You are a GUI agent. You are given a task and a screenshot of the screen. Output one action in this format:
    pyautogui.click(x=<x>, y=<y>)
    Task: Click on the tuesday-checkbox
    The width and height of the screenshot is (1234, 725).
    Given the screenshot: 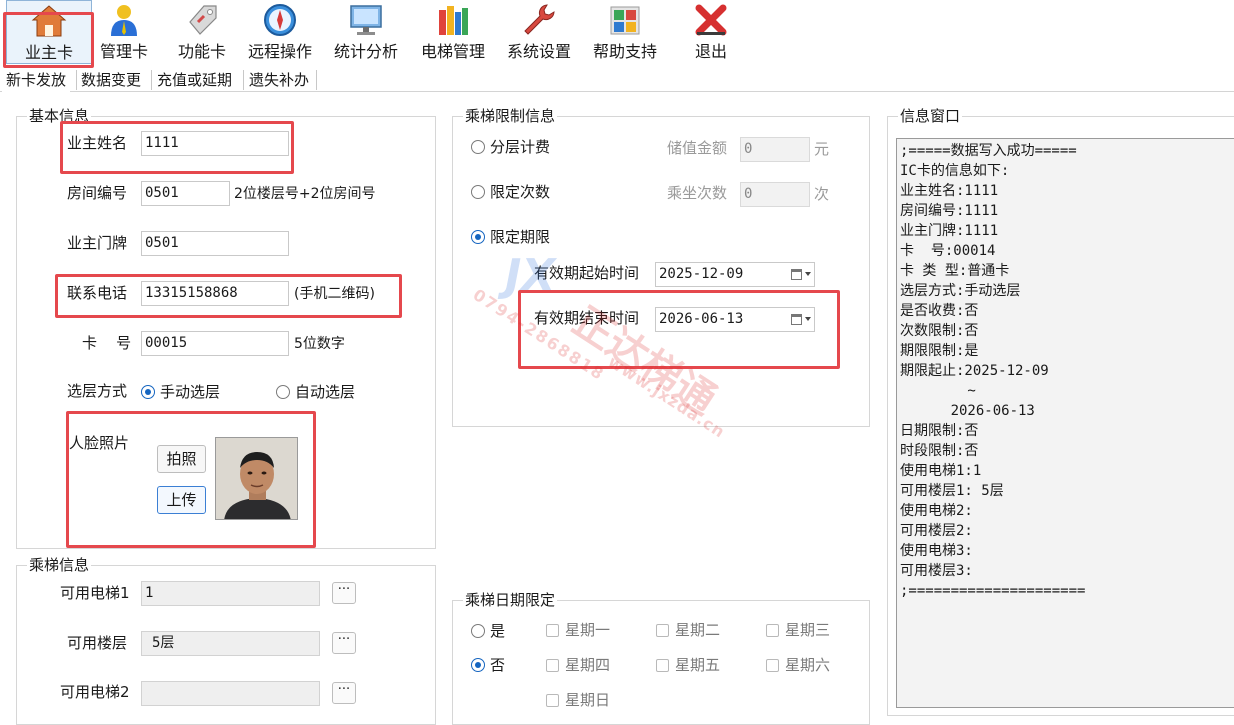 What is the action you would take?
    pyautogui.click(x=662, y=630)
    